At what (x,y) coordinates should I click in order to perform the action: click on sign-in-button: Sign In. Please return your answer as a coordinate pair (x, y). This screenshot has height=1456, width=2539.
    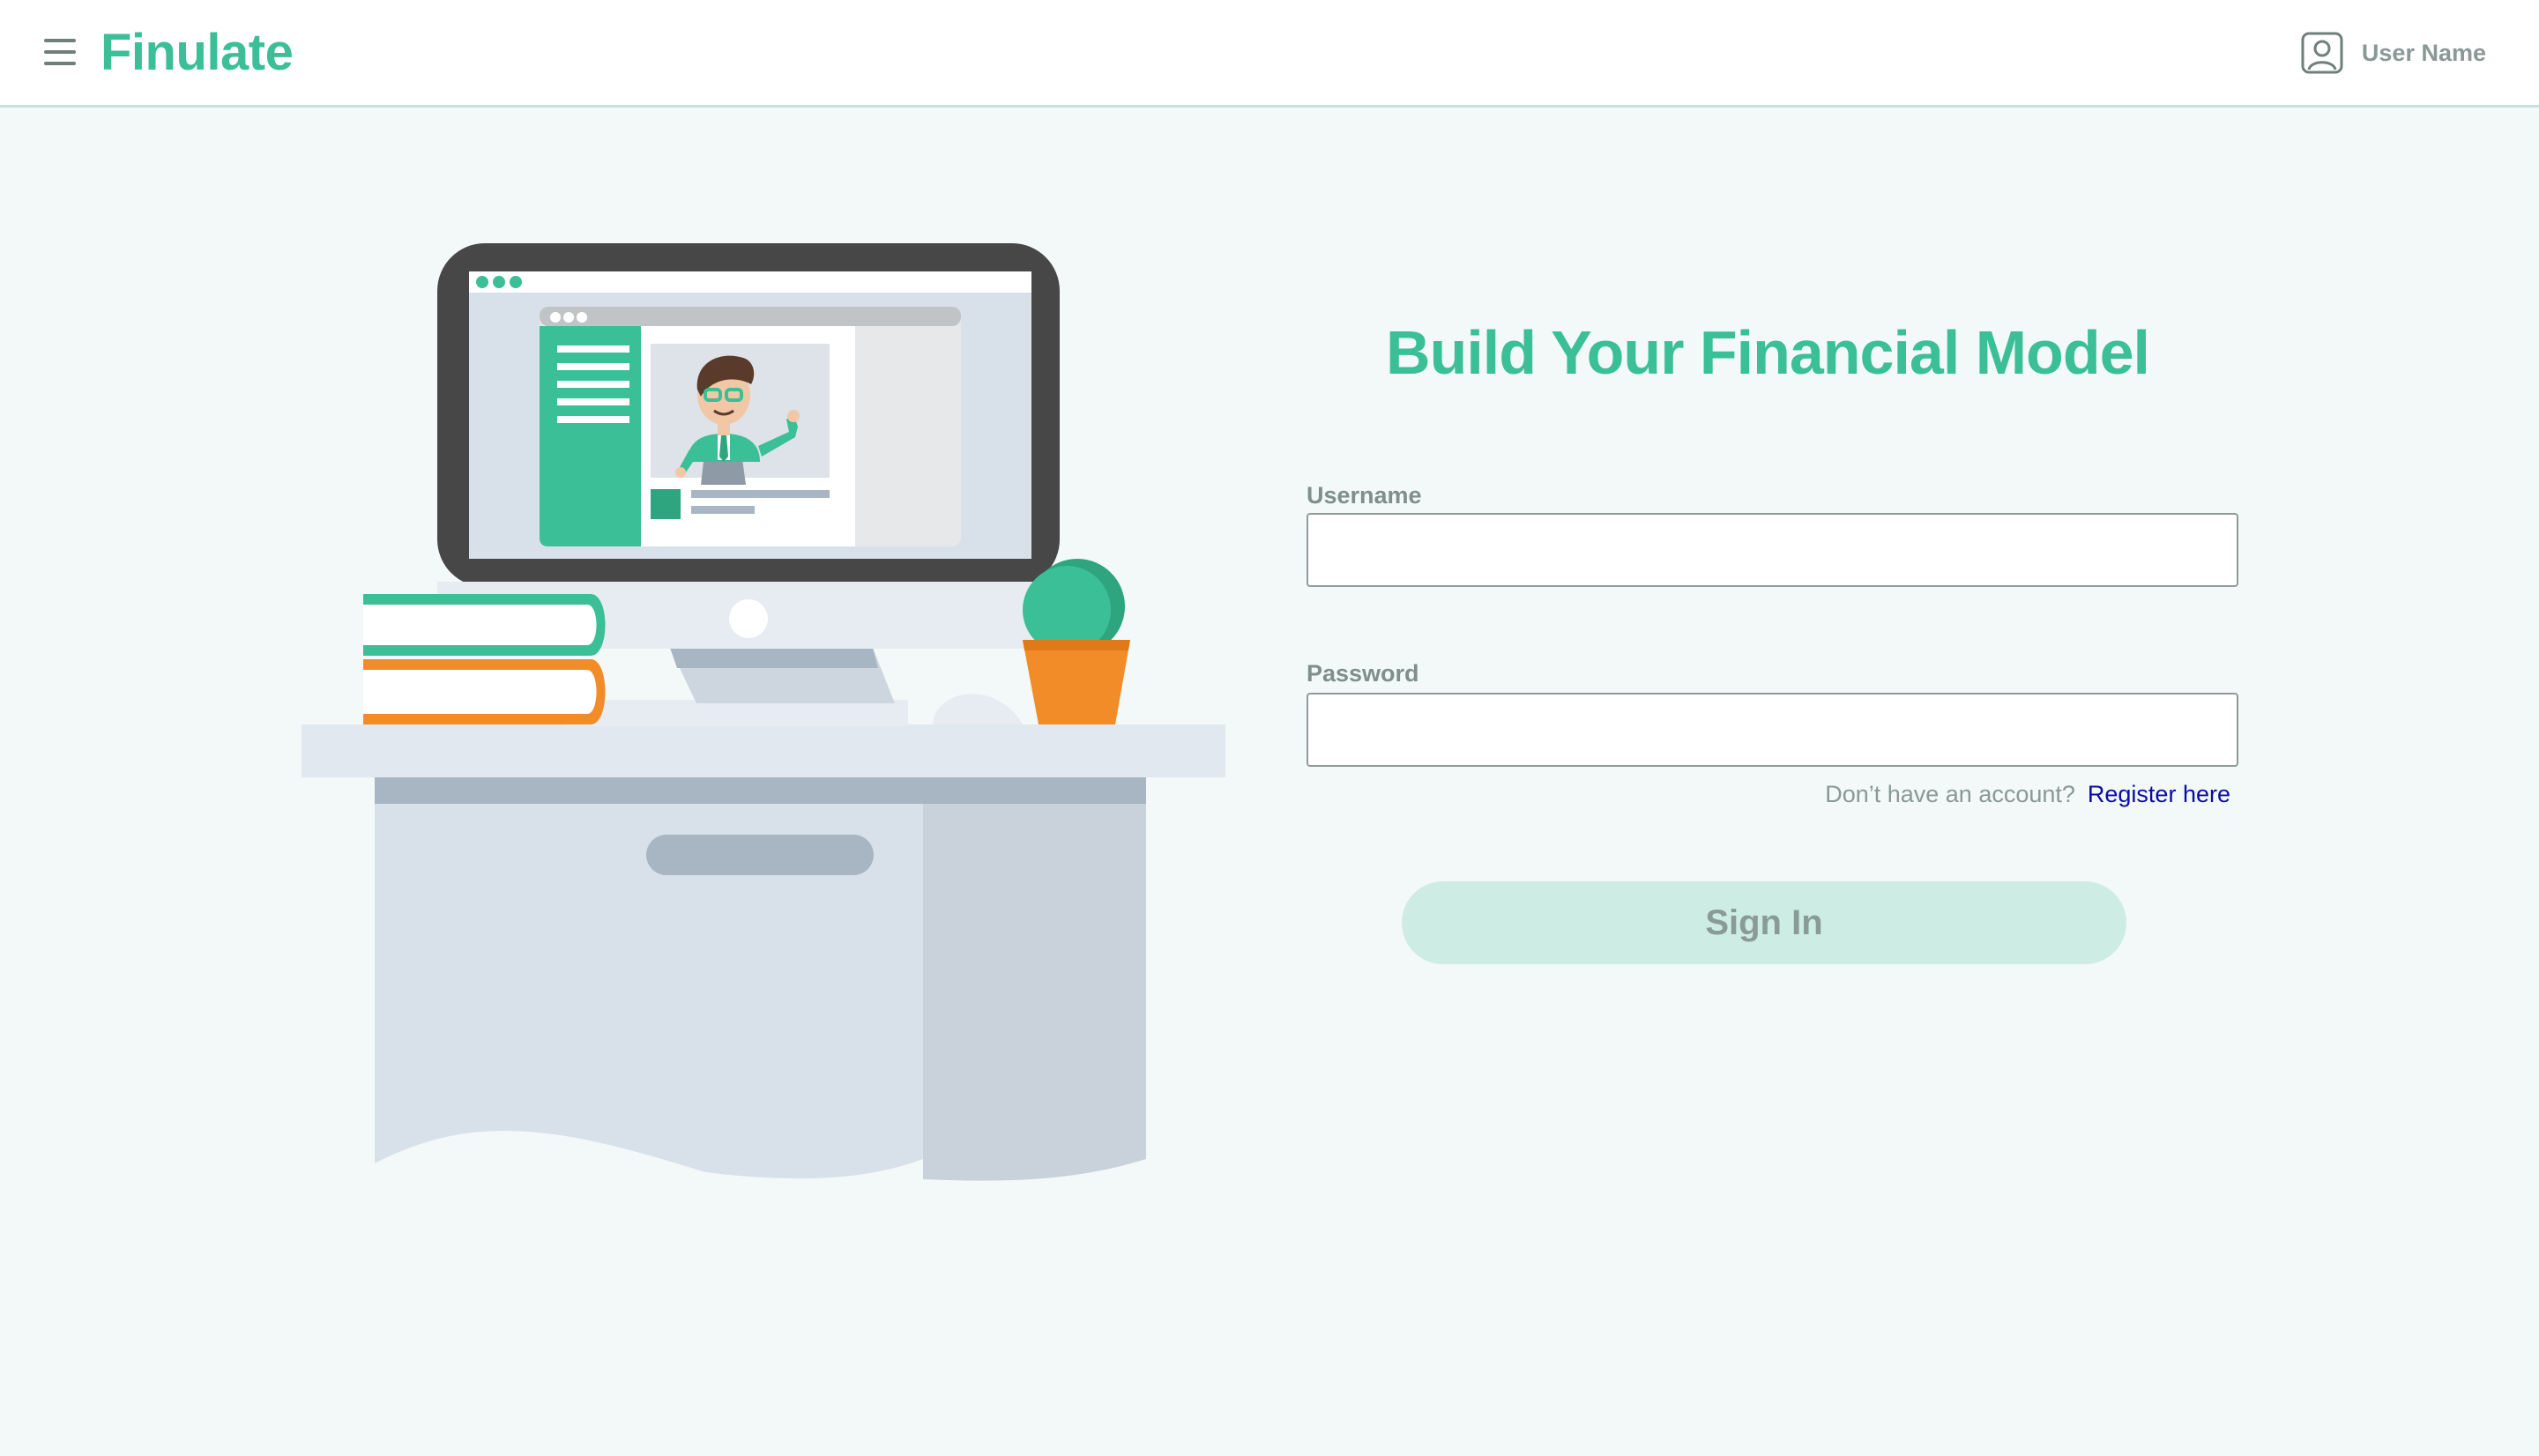
    Looking at the image, I should click on (1764, 922).